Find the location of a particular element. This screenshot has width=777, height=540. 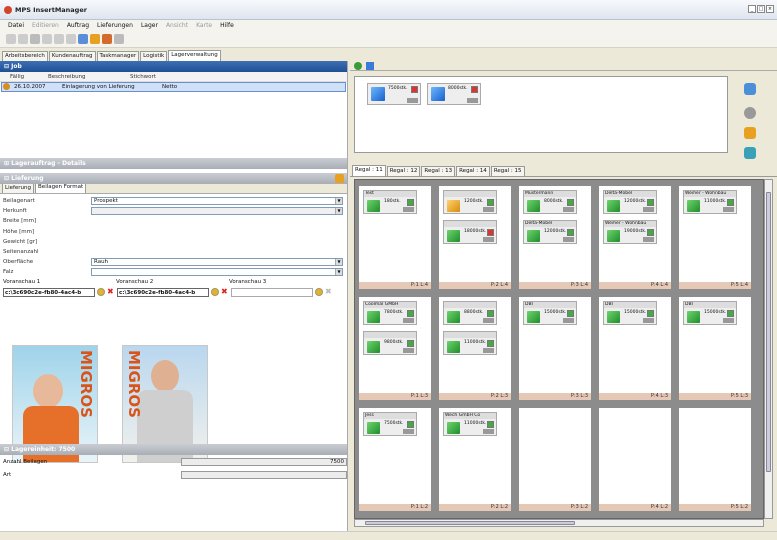

vertical-scrollbar is located at coordinates (768, 349).